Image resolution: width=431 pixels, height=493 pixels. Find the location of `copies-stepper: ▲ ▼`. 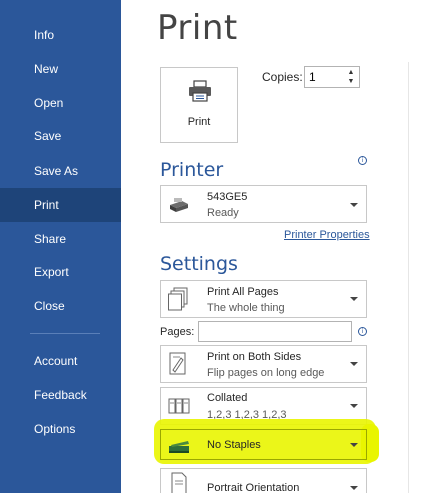

copies-stepper: ▲ ▼ is located at coordinates (332, 77).